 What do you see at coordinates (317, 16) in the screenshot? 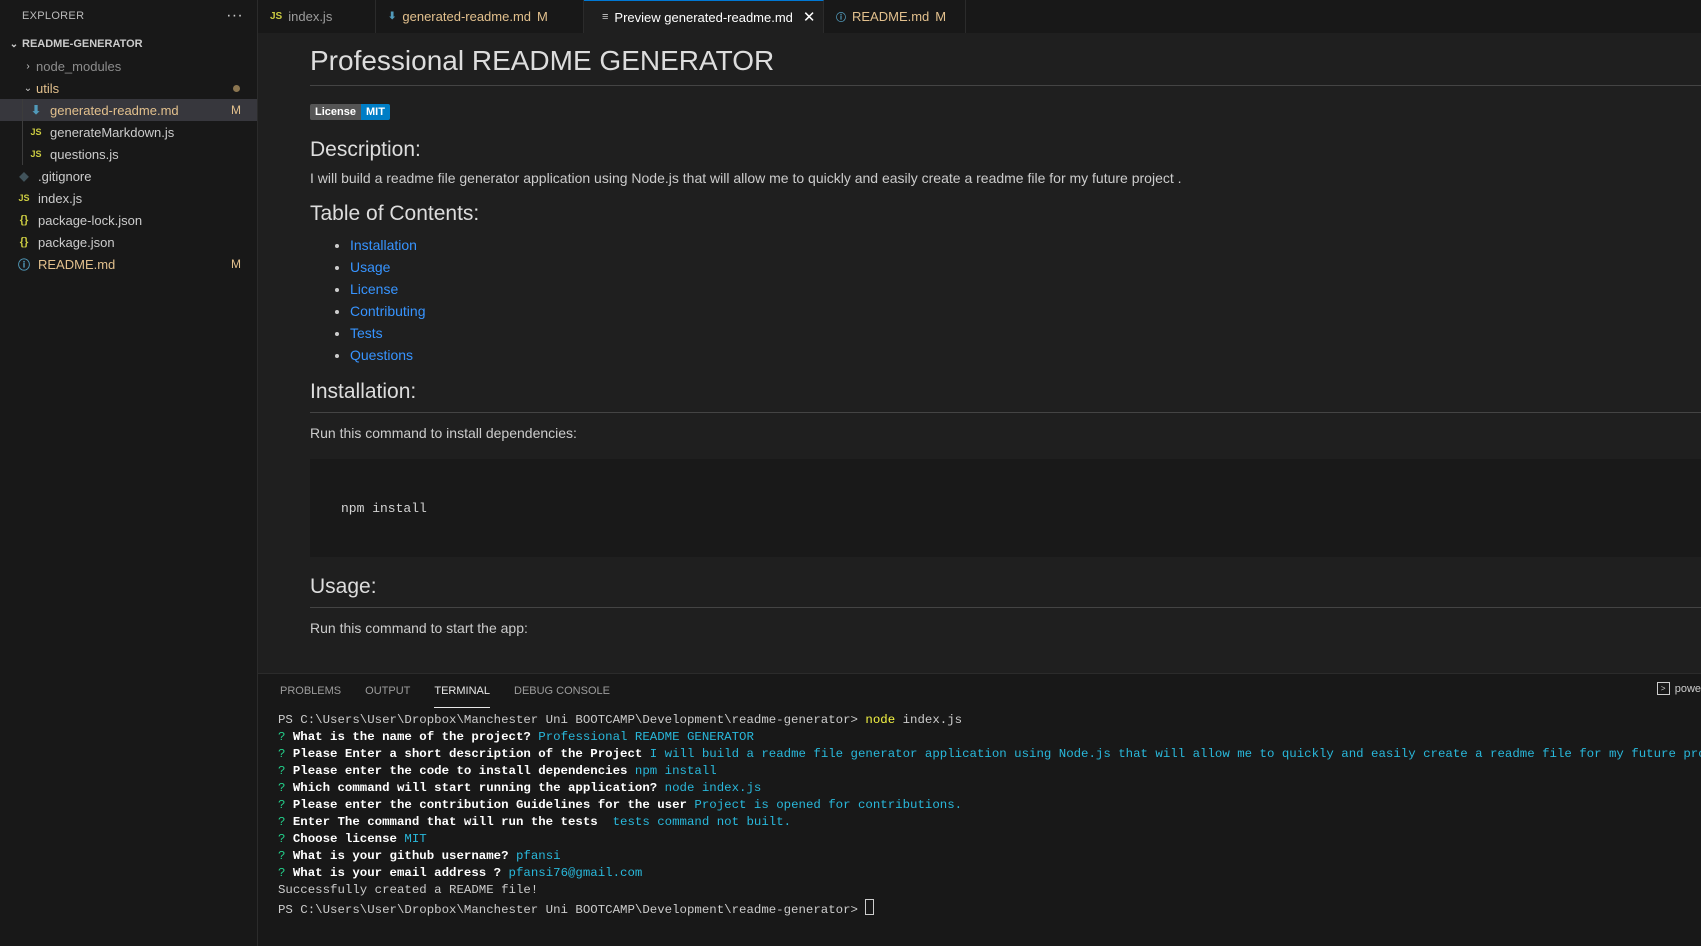
I see `tab-index-js: JS index.js` at bounding box center [317, 16].